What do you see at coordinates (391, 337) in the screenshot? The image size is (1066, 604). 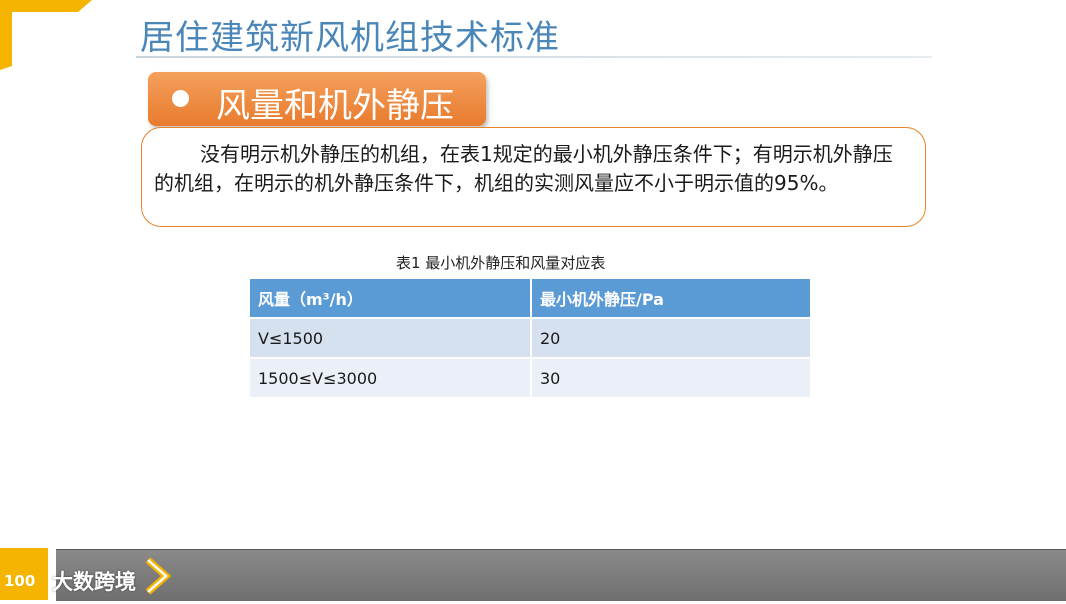 I see `table-cell-airflow: V≤1500` at bounding box center [391, 337].